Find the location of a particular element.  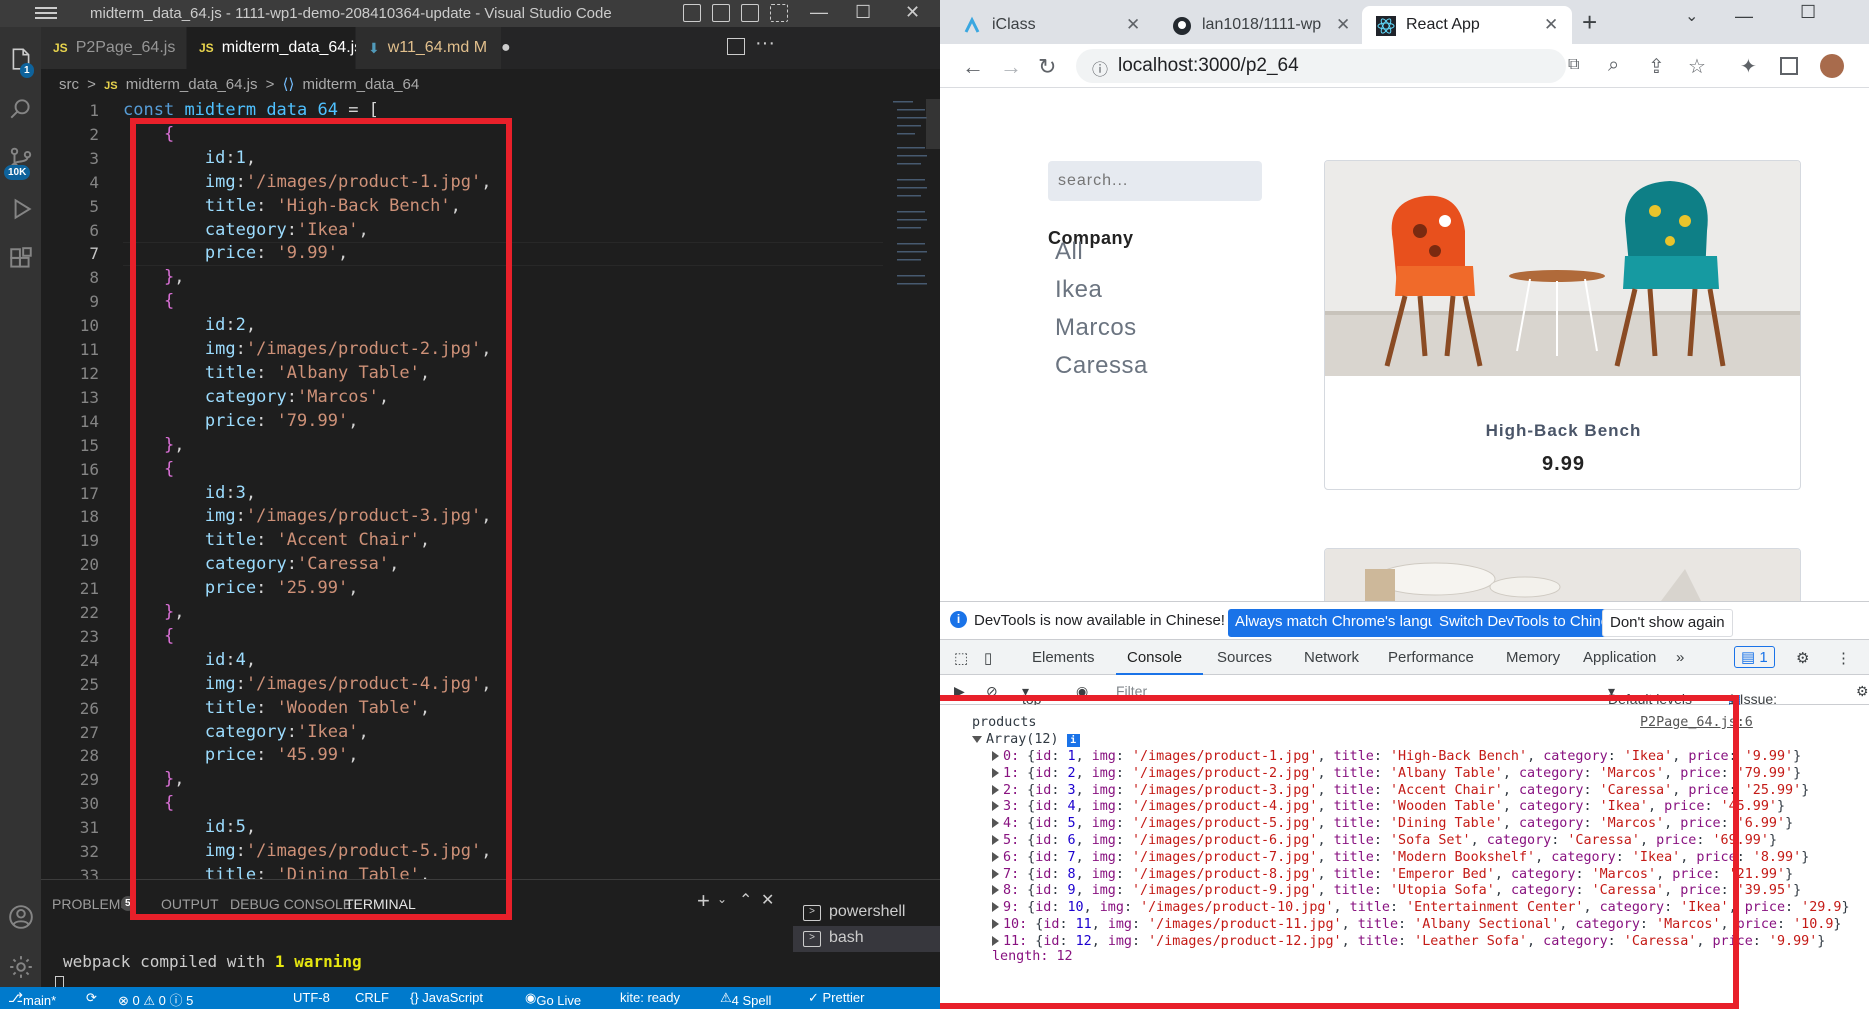

toggle-panel-icon is located at coordinates (721, 13).